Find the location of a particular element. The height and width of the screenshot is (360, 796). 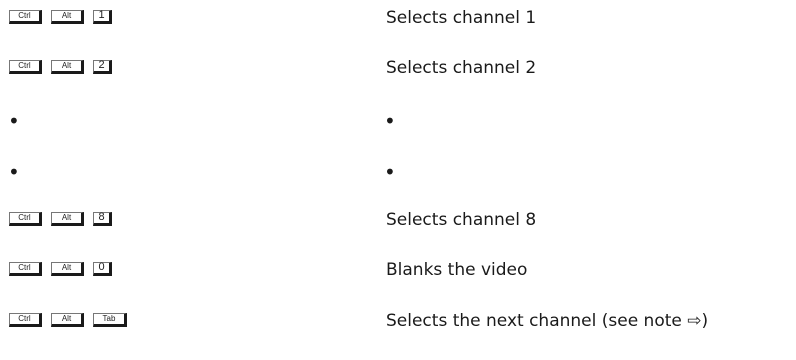

number-key-0: 0 is located at coordinates (102, 269).